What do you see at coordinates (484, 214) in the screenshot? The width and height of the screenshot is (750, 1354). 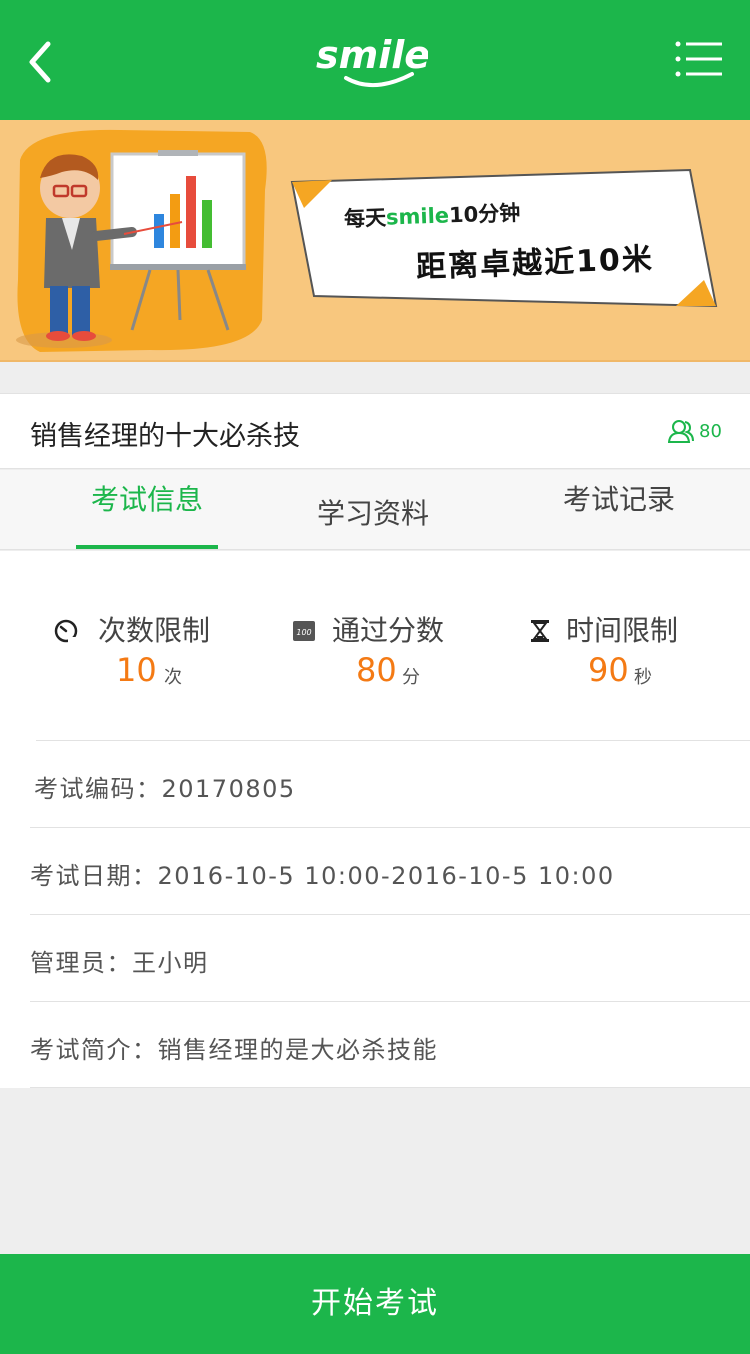 I see `slogan-suffix: 10分钟` at bounding box center [484, 214].